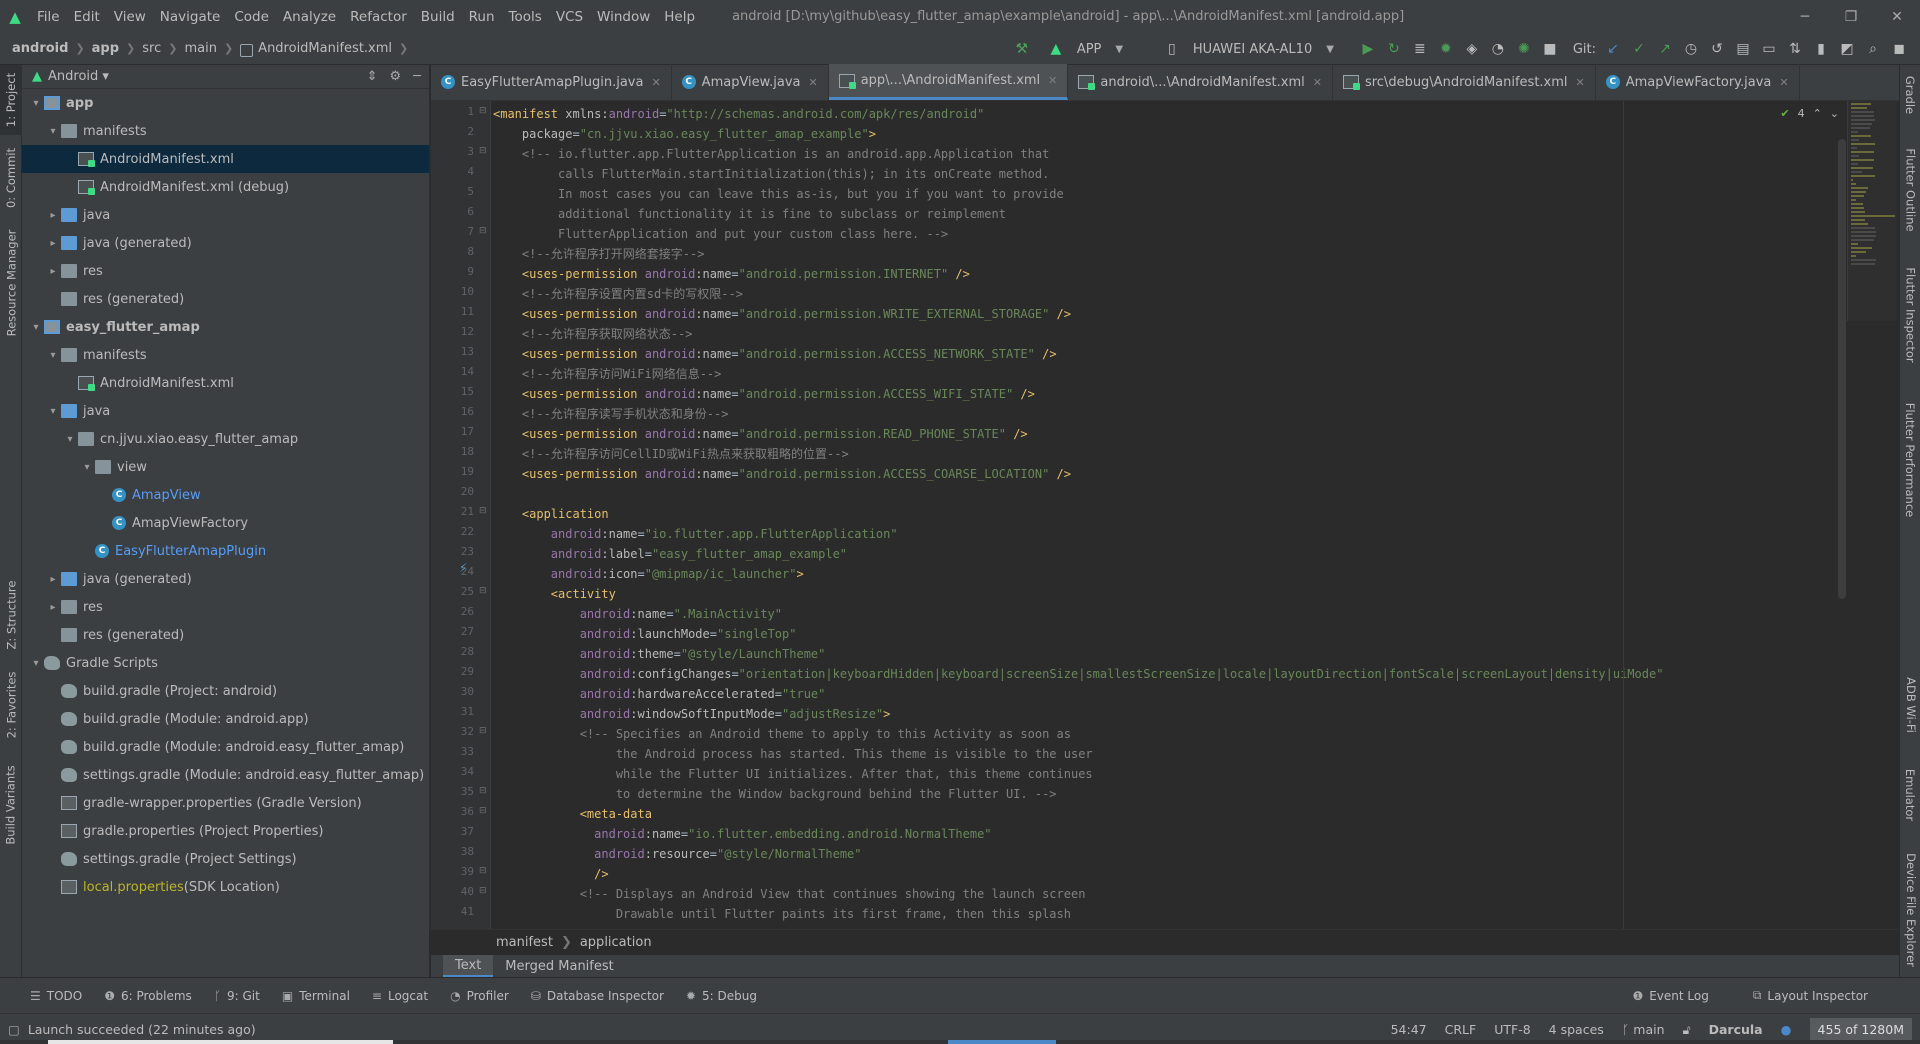  What do you see at coordinates (597, 996) in the screenshot?
I see `toolwindow-button: ⛁ Database Inspector` at bounding box center [597, 996].